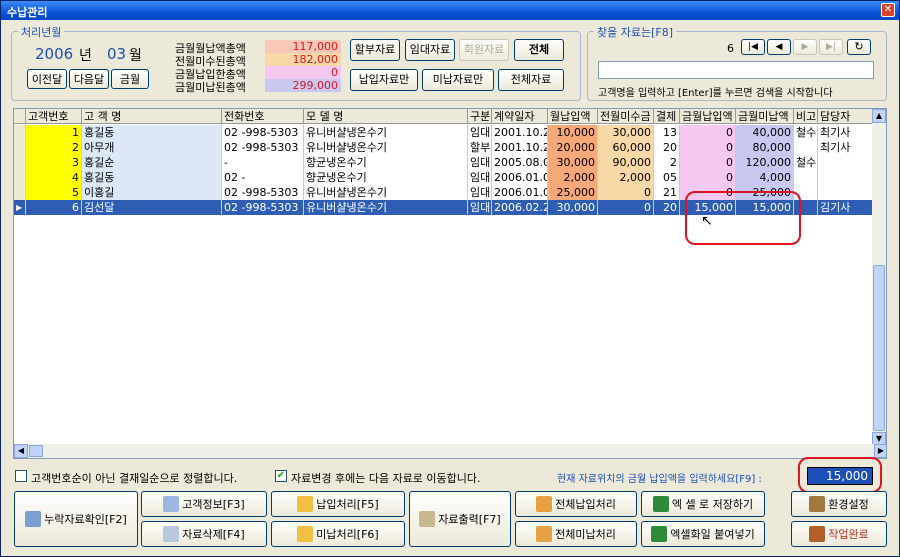 This screenshot has height=557, width=900. What do you see at coordinates (839, 534) in the screenshot?
I see `done-button: 작업완료` at bounding box center [839, 534].